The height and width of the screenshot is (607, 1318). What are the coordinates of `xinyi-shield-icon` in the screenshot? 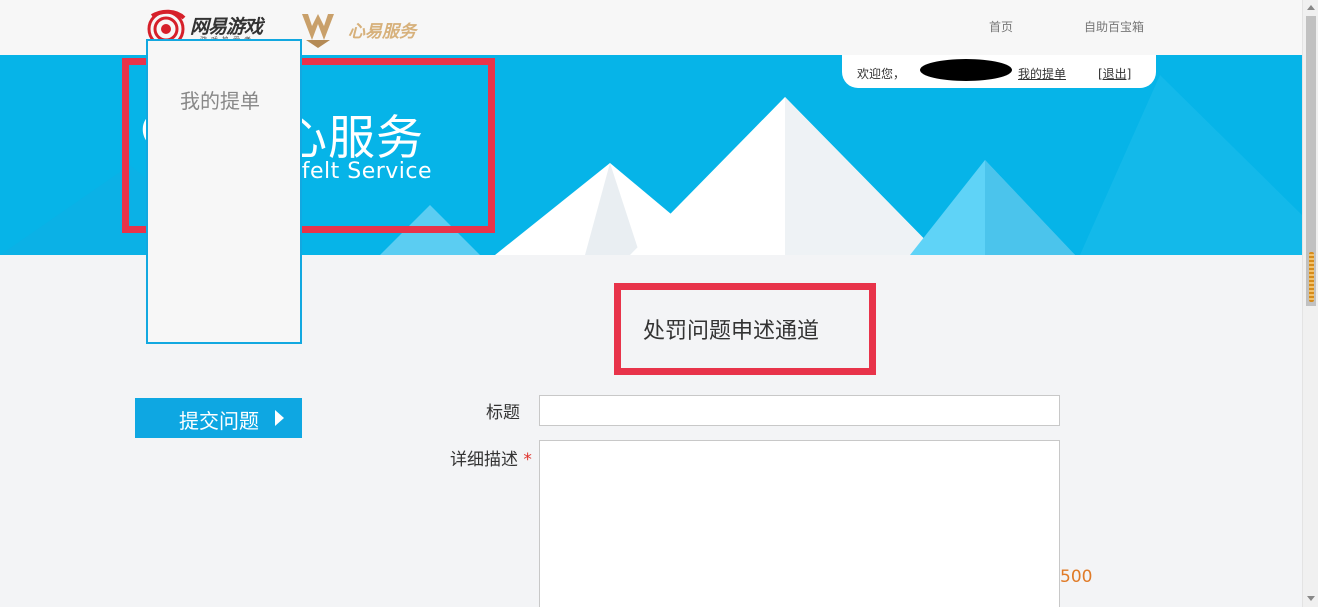 It's located at (318, 31).